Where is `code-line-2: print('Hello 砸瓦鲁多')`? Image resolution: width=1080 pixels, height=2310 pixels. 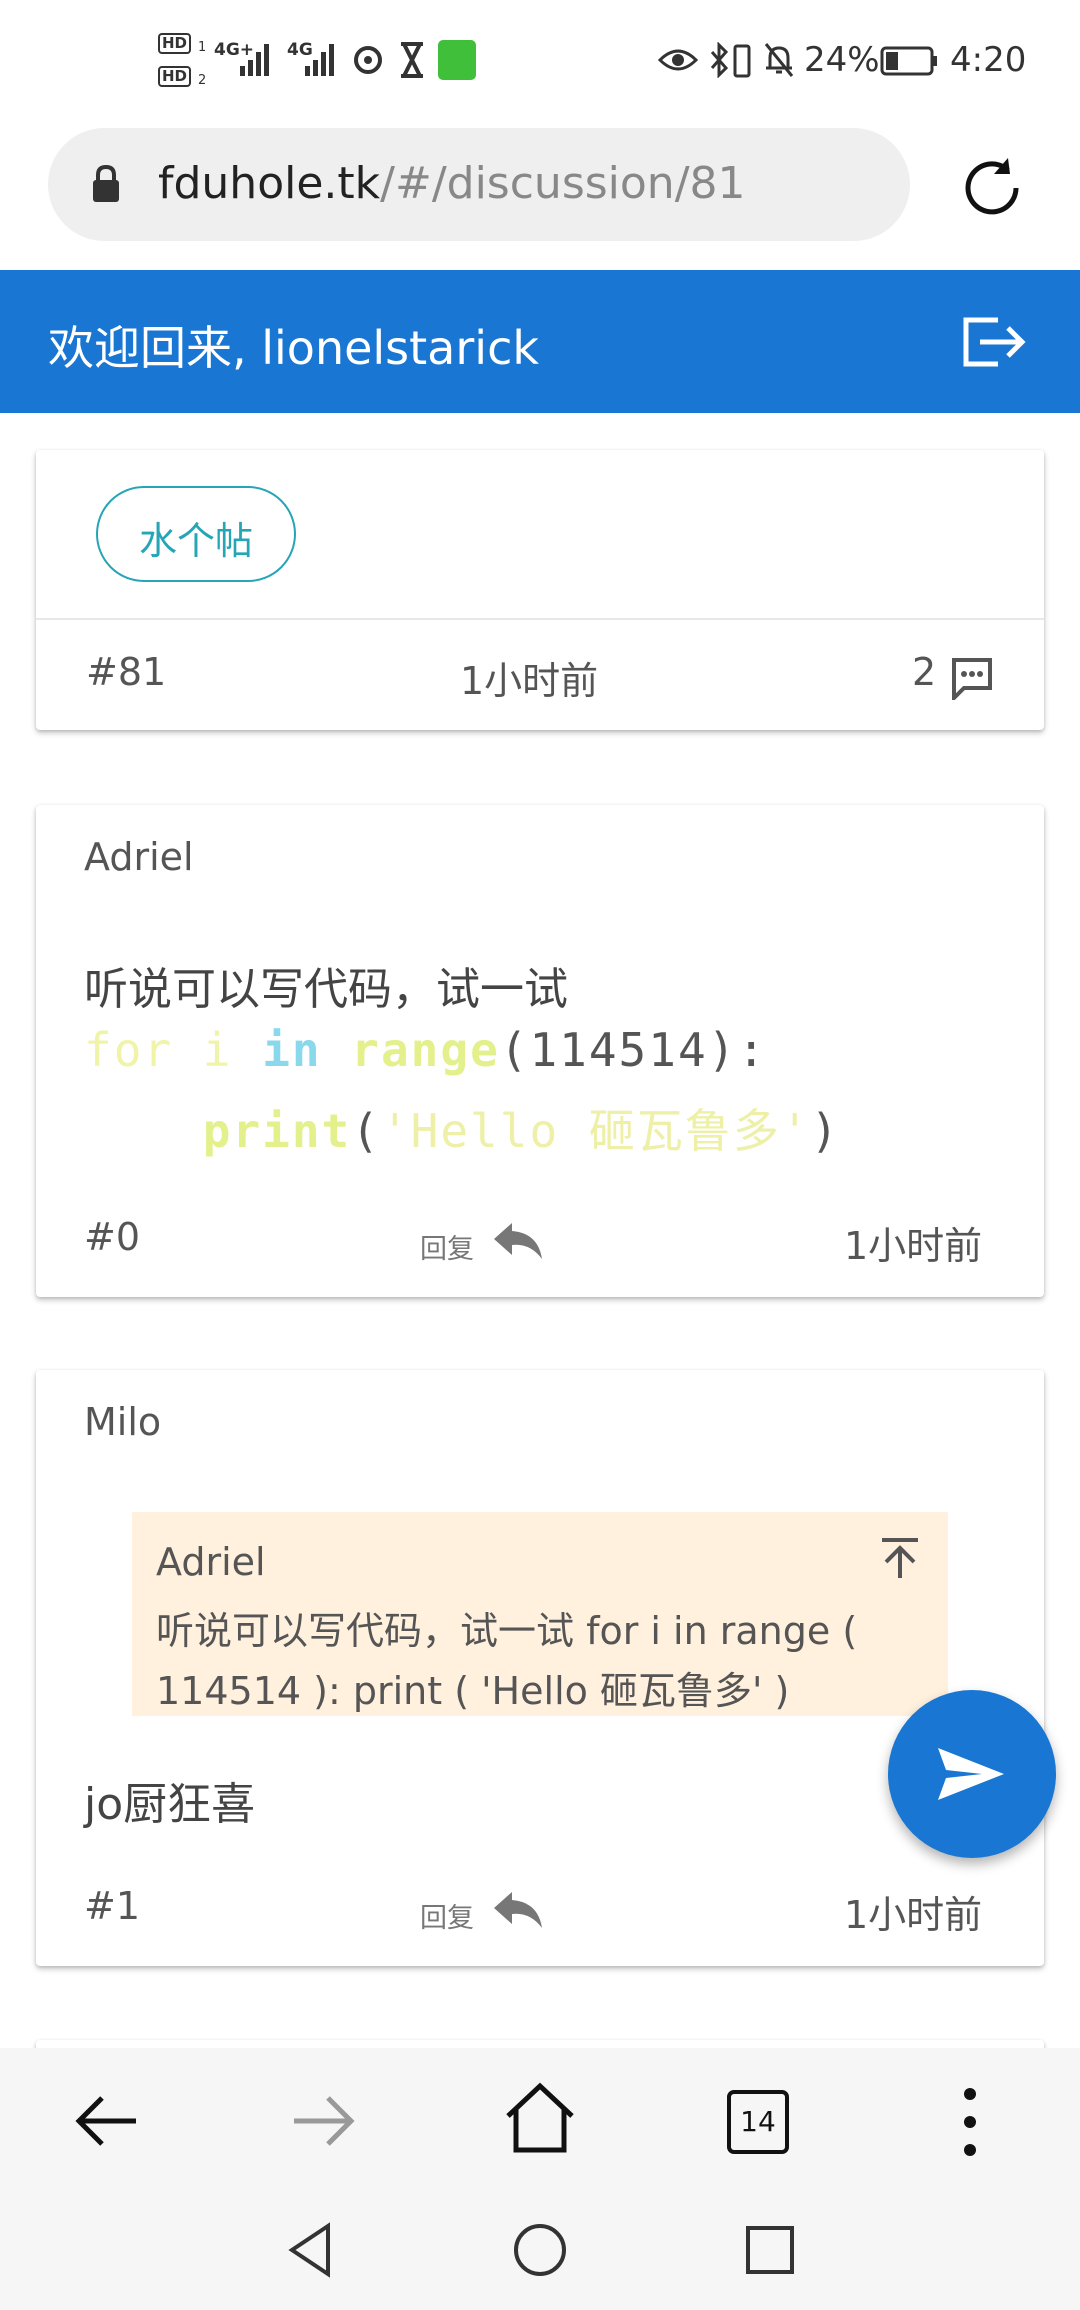
code-line-2: print('Hello 砸瓦鲁多') is located at coordinates (521, 1131).